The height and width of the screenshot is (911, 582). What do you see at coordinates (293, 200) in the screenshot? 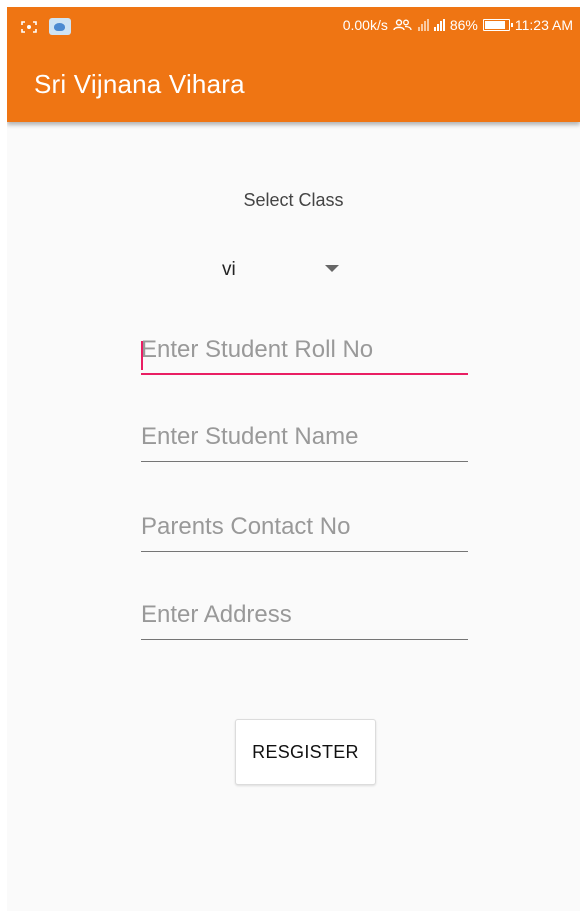
I see `select-class-label: Select Class` at bounding box center [293, 200].